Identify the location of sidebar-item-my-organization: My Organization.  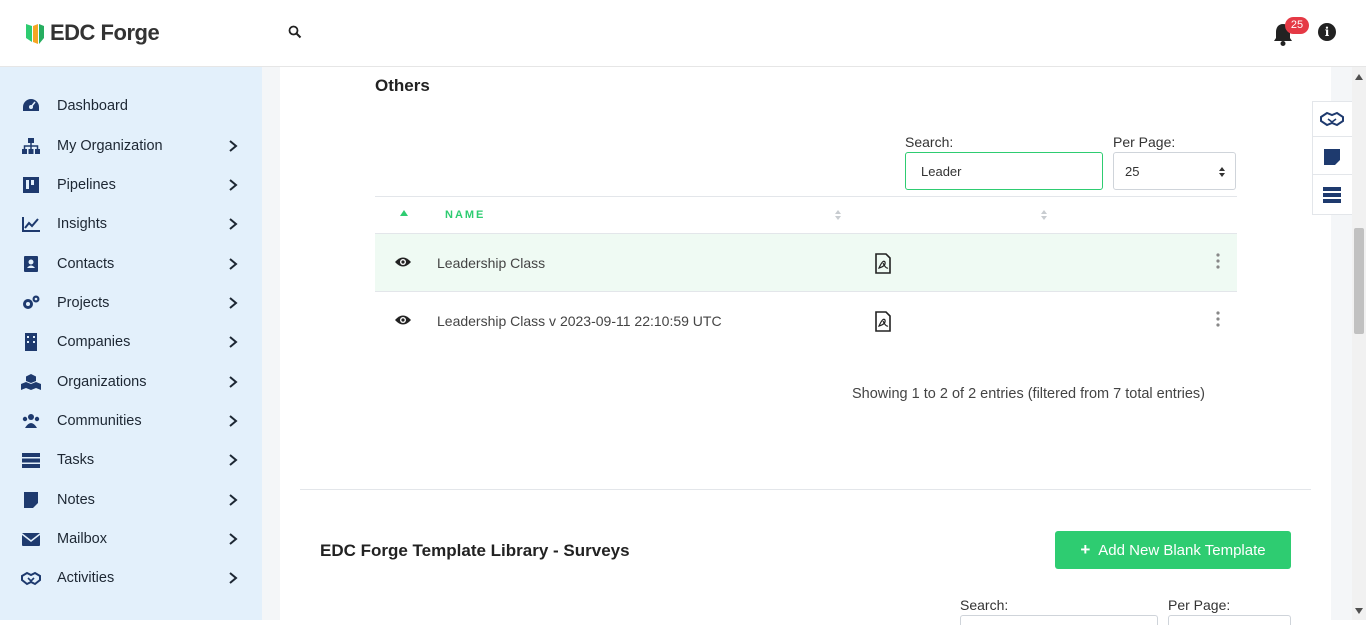
(131, 146).